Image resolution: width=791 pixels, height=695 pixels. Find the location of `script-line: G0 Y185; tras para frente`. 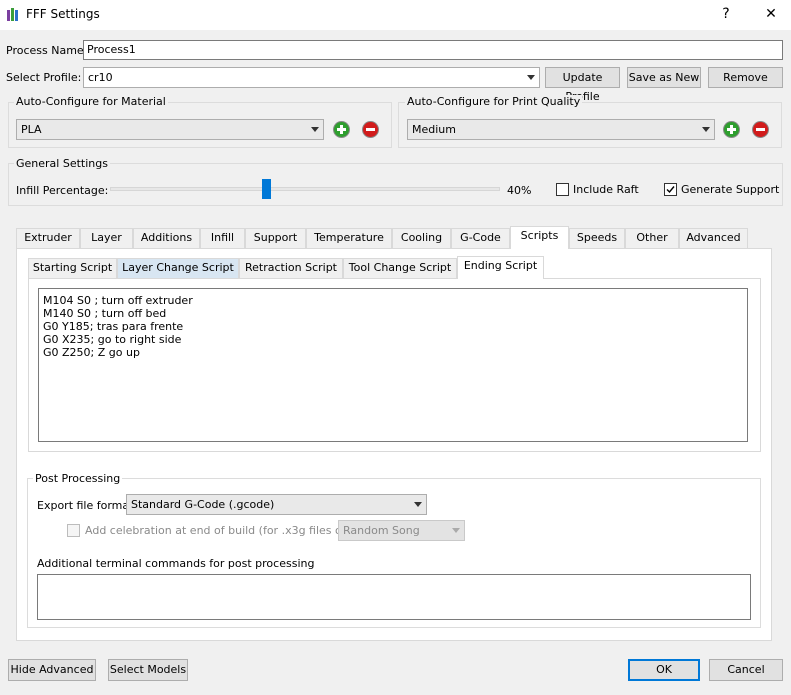

script-line: G0 Y185; tras para frente is located at coordinates (113, 326).